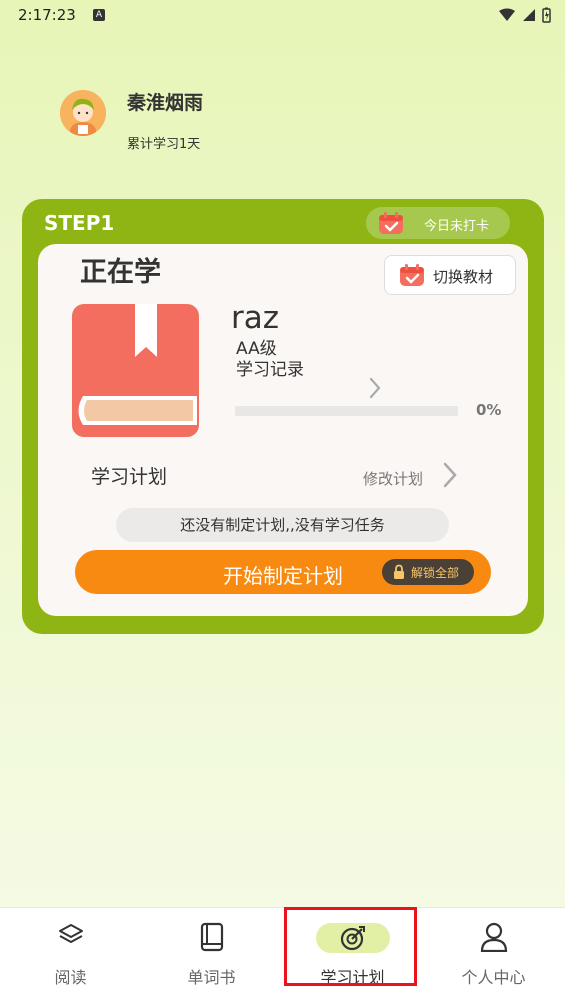 Image resolution: width=565 pixels, height=1005 pixels. I want to click on empty-plan-message: 还没有制定计划,,没有学习任务, so click(282, 525).